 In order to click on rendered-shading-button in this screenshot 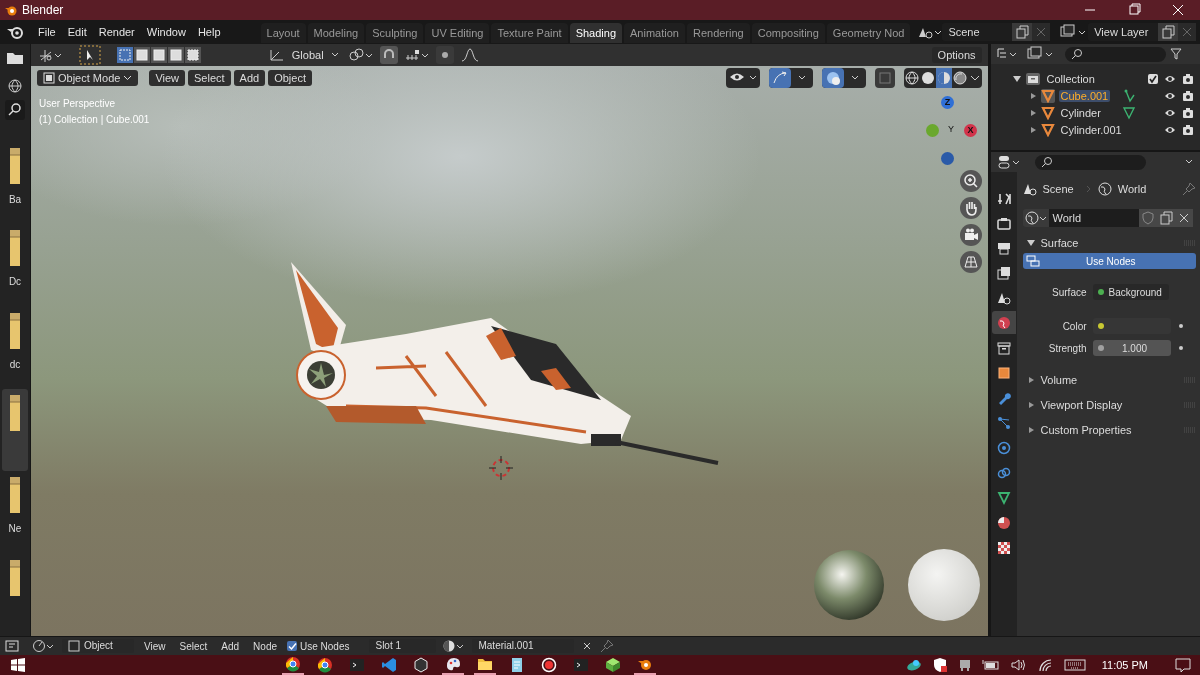, I will do `click(959, 78)`.